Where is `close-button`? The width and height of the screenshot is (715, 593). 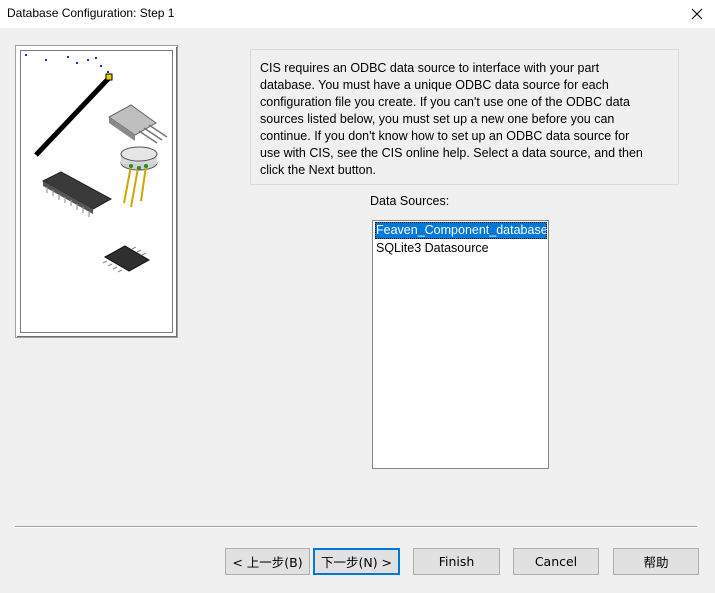
close-button is located at coordinates (697, 14).